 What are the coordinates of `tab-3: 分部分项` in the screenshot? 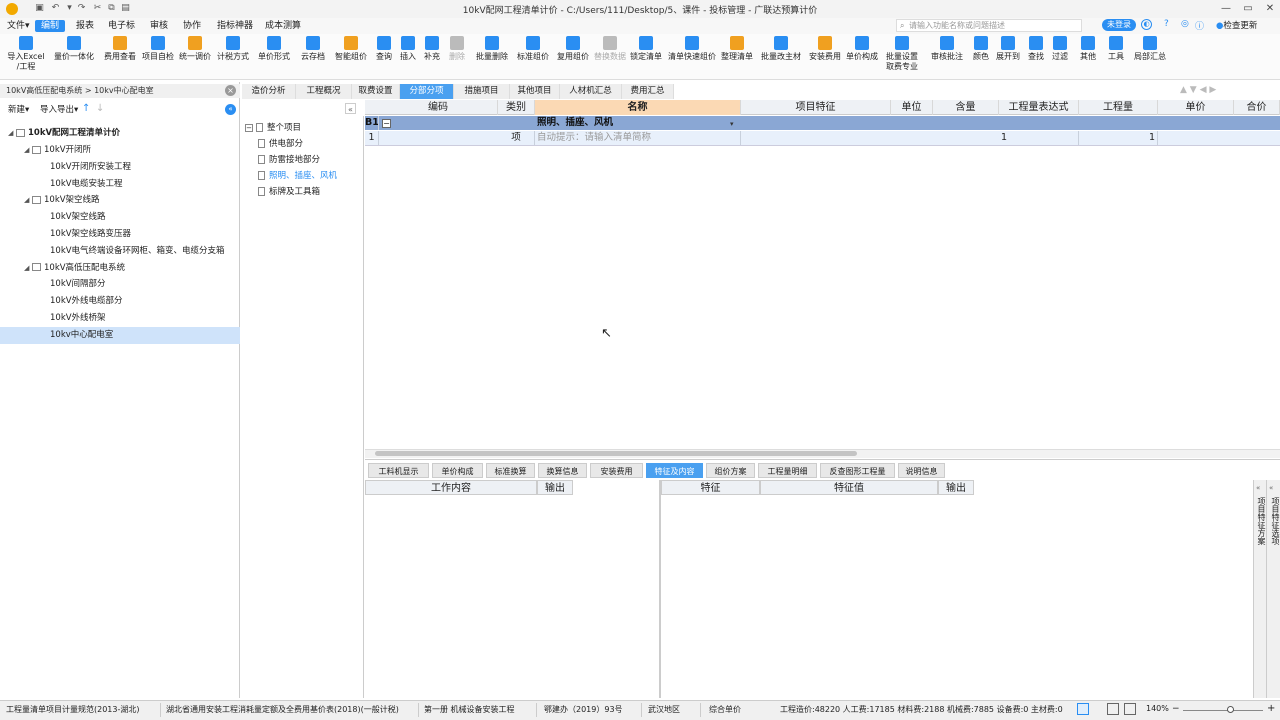 It's located at (427, 91).